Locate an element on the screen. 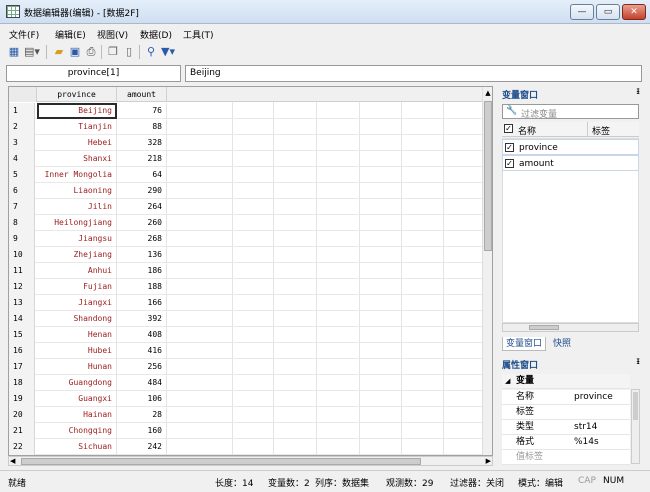 Image resolution: width=650 pixels, height=492 pixels. row-number: 18 is located at coordinates (22, 383).